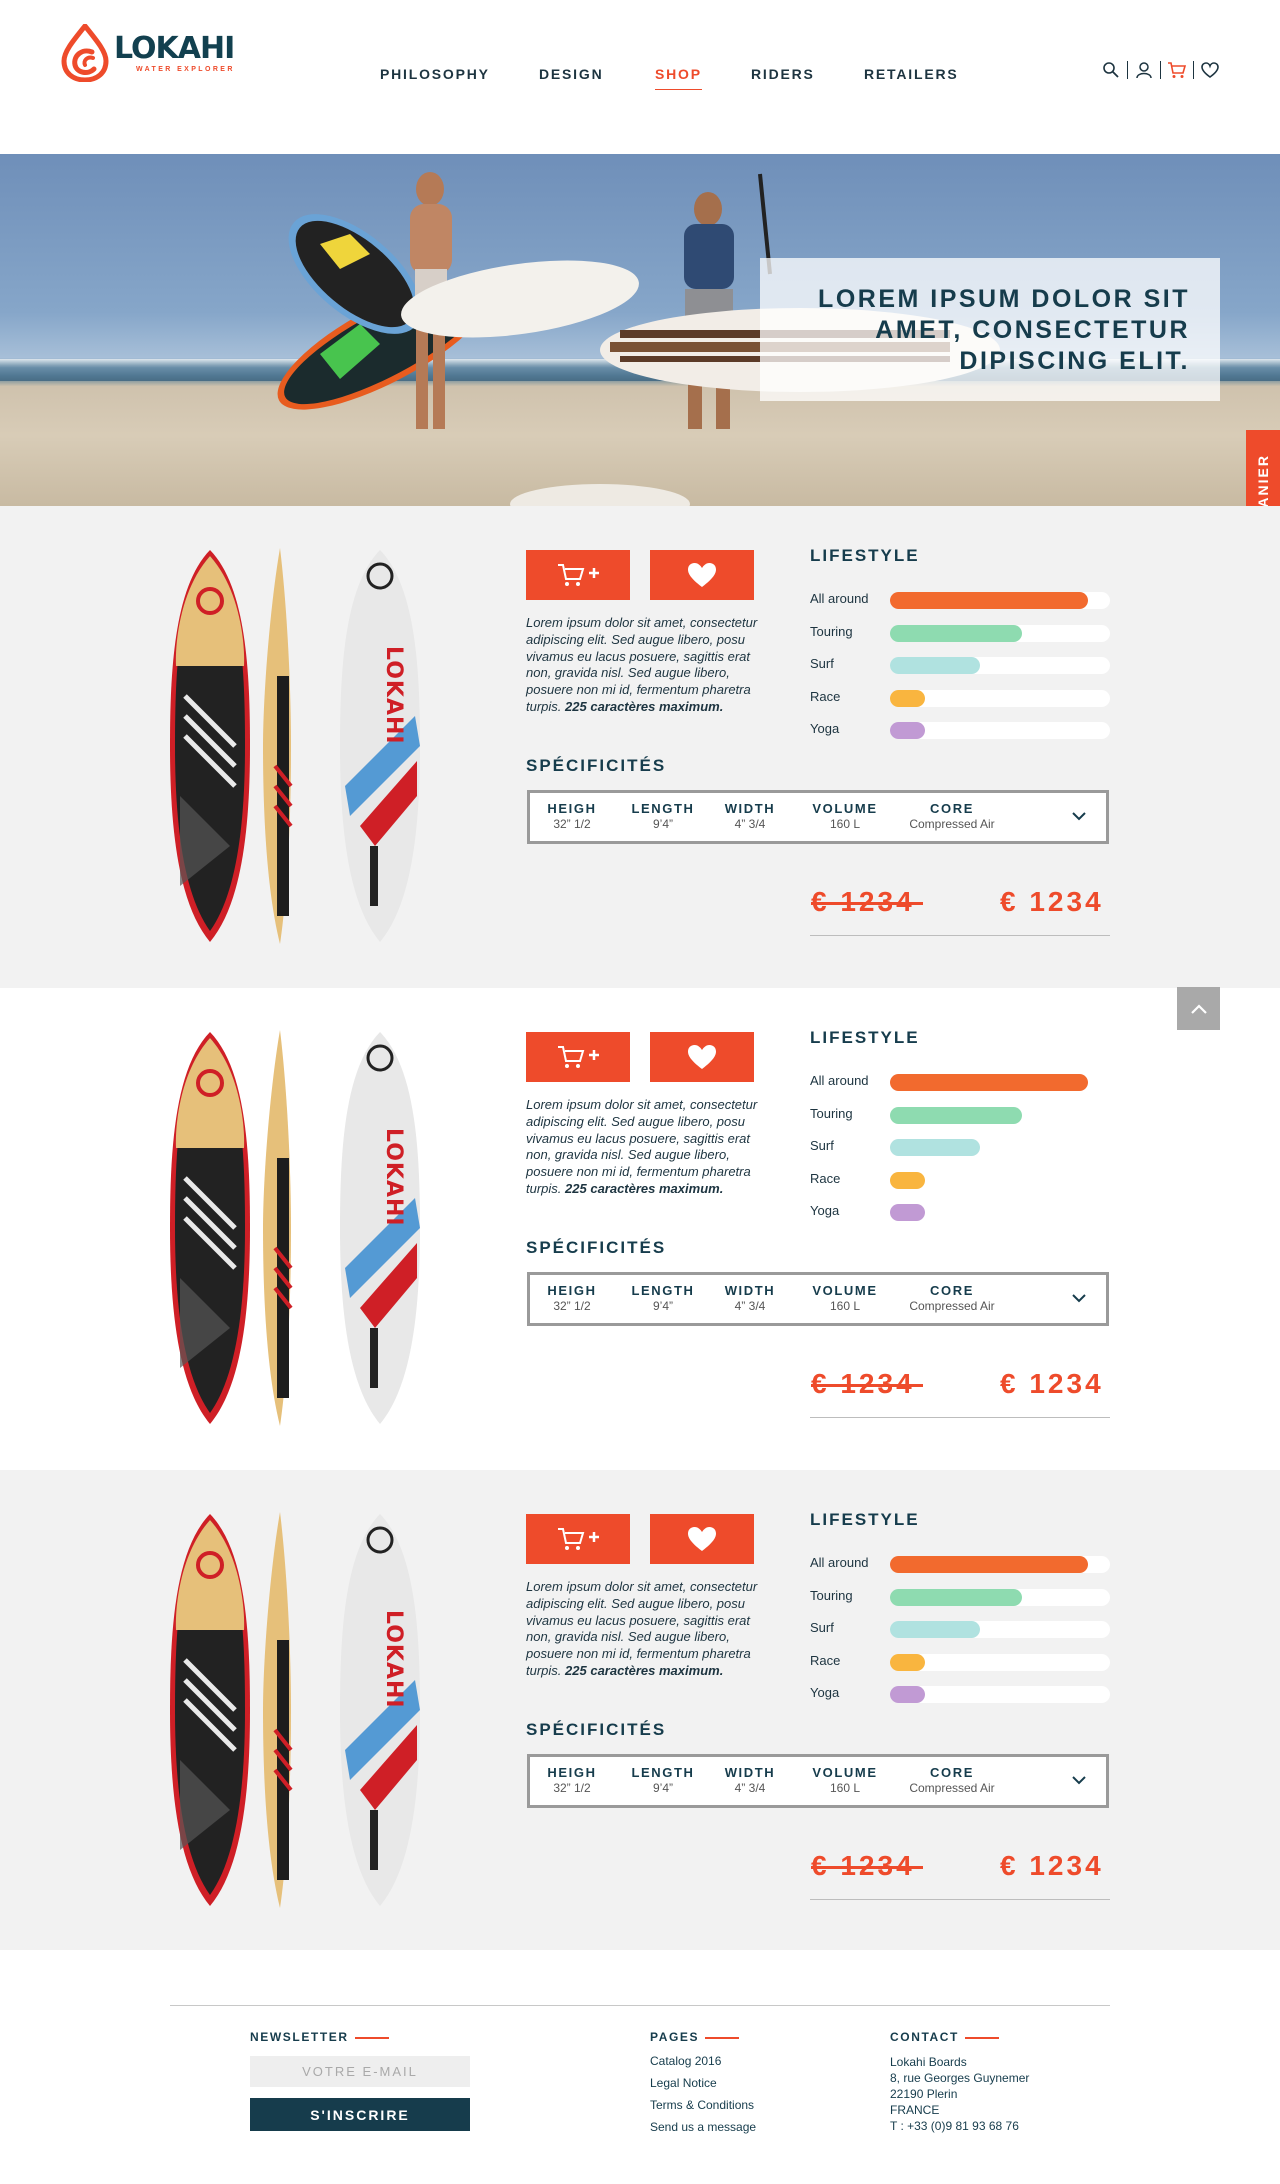  Describe the element at coordinates (703, 2127) in the screenshot. I see `footer-link-message: Send us a message` at that location.